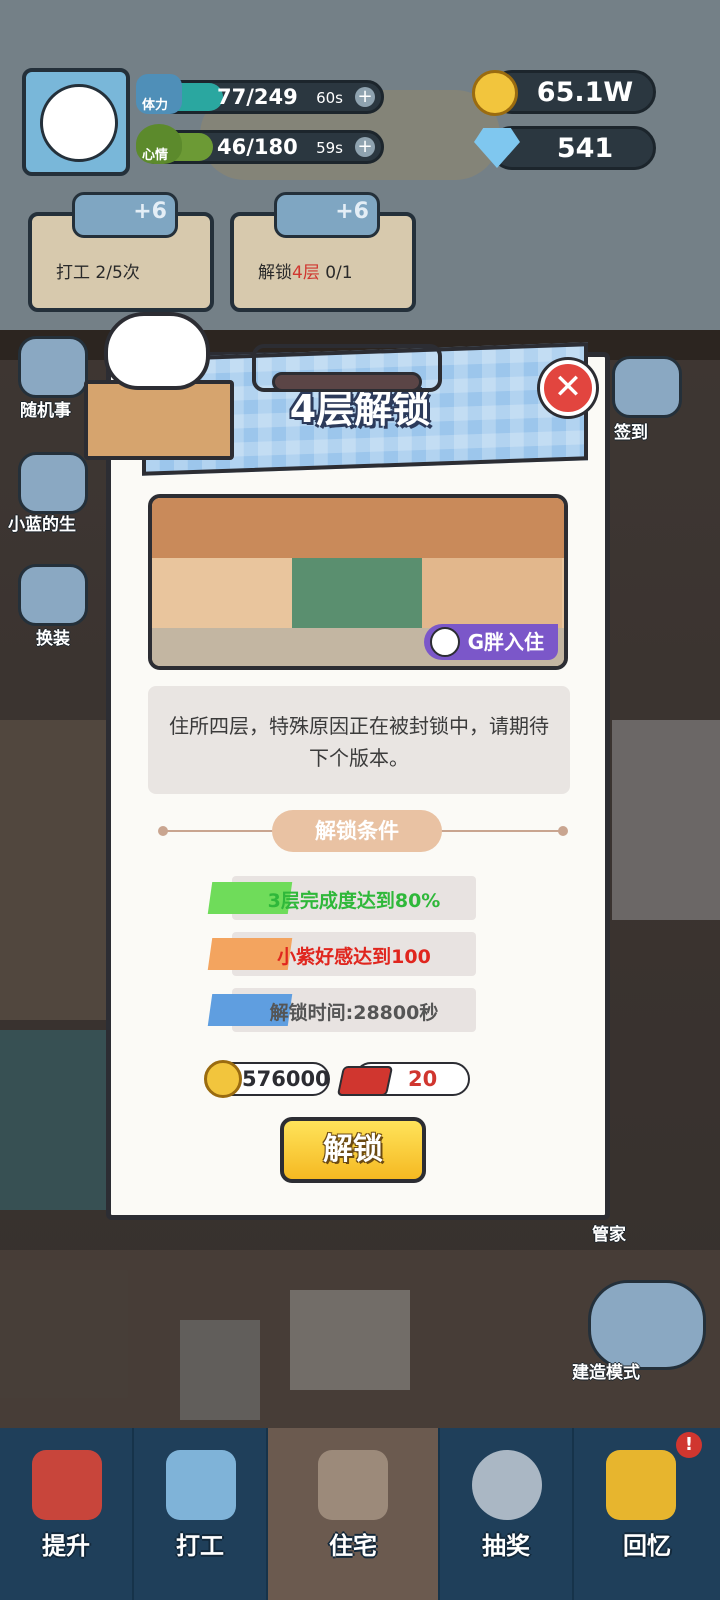  Describe the element at coordinates (568, 388) in the screenshot. I see `close-button: ✕` at that location.